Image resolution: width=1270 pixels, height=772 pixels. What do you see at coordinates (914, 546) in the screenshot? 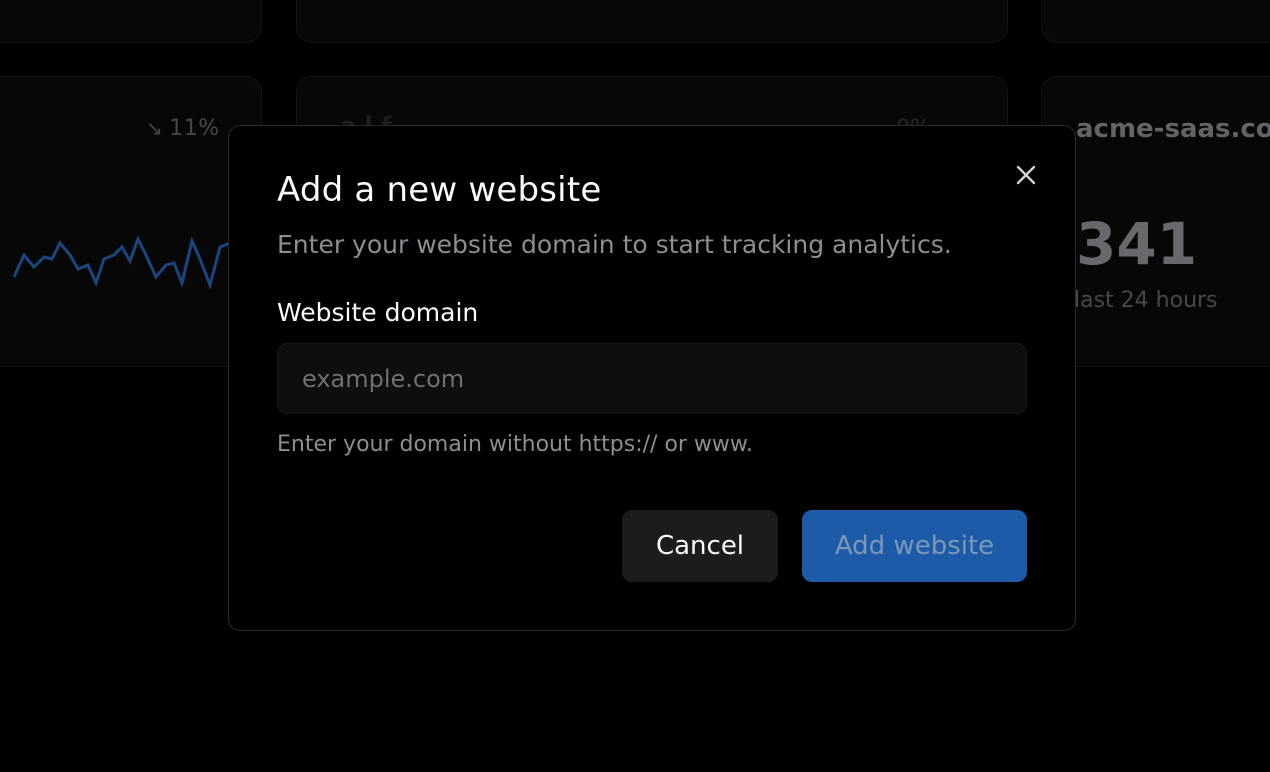
I see `add-website-button: Add website` at bounding box center [914, 546].